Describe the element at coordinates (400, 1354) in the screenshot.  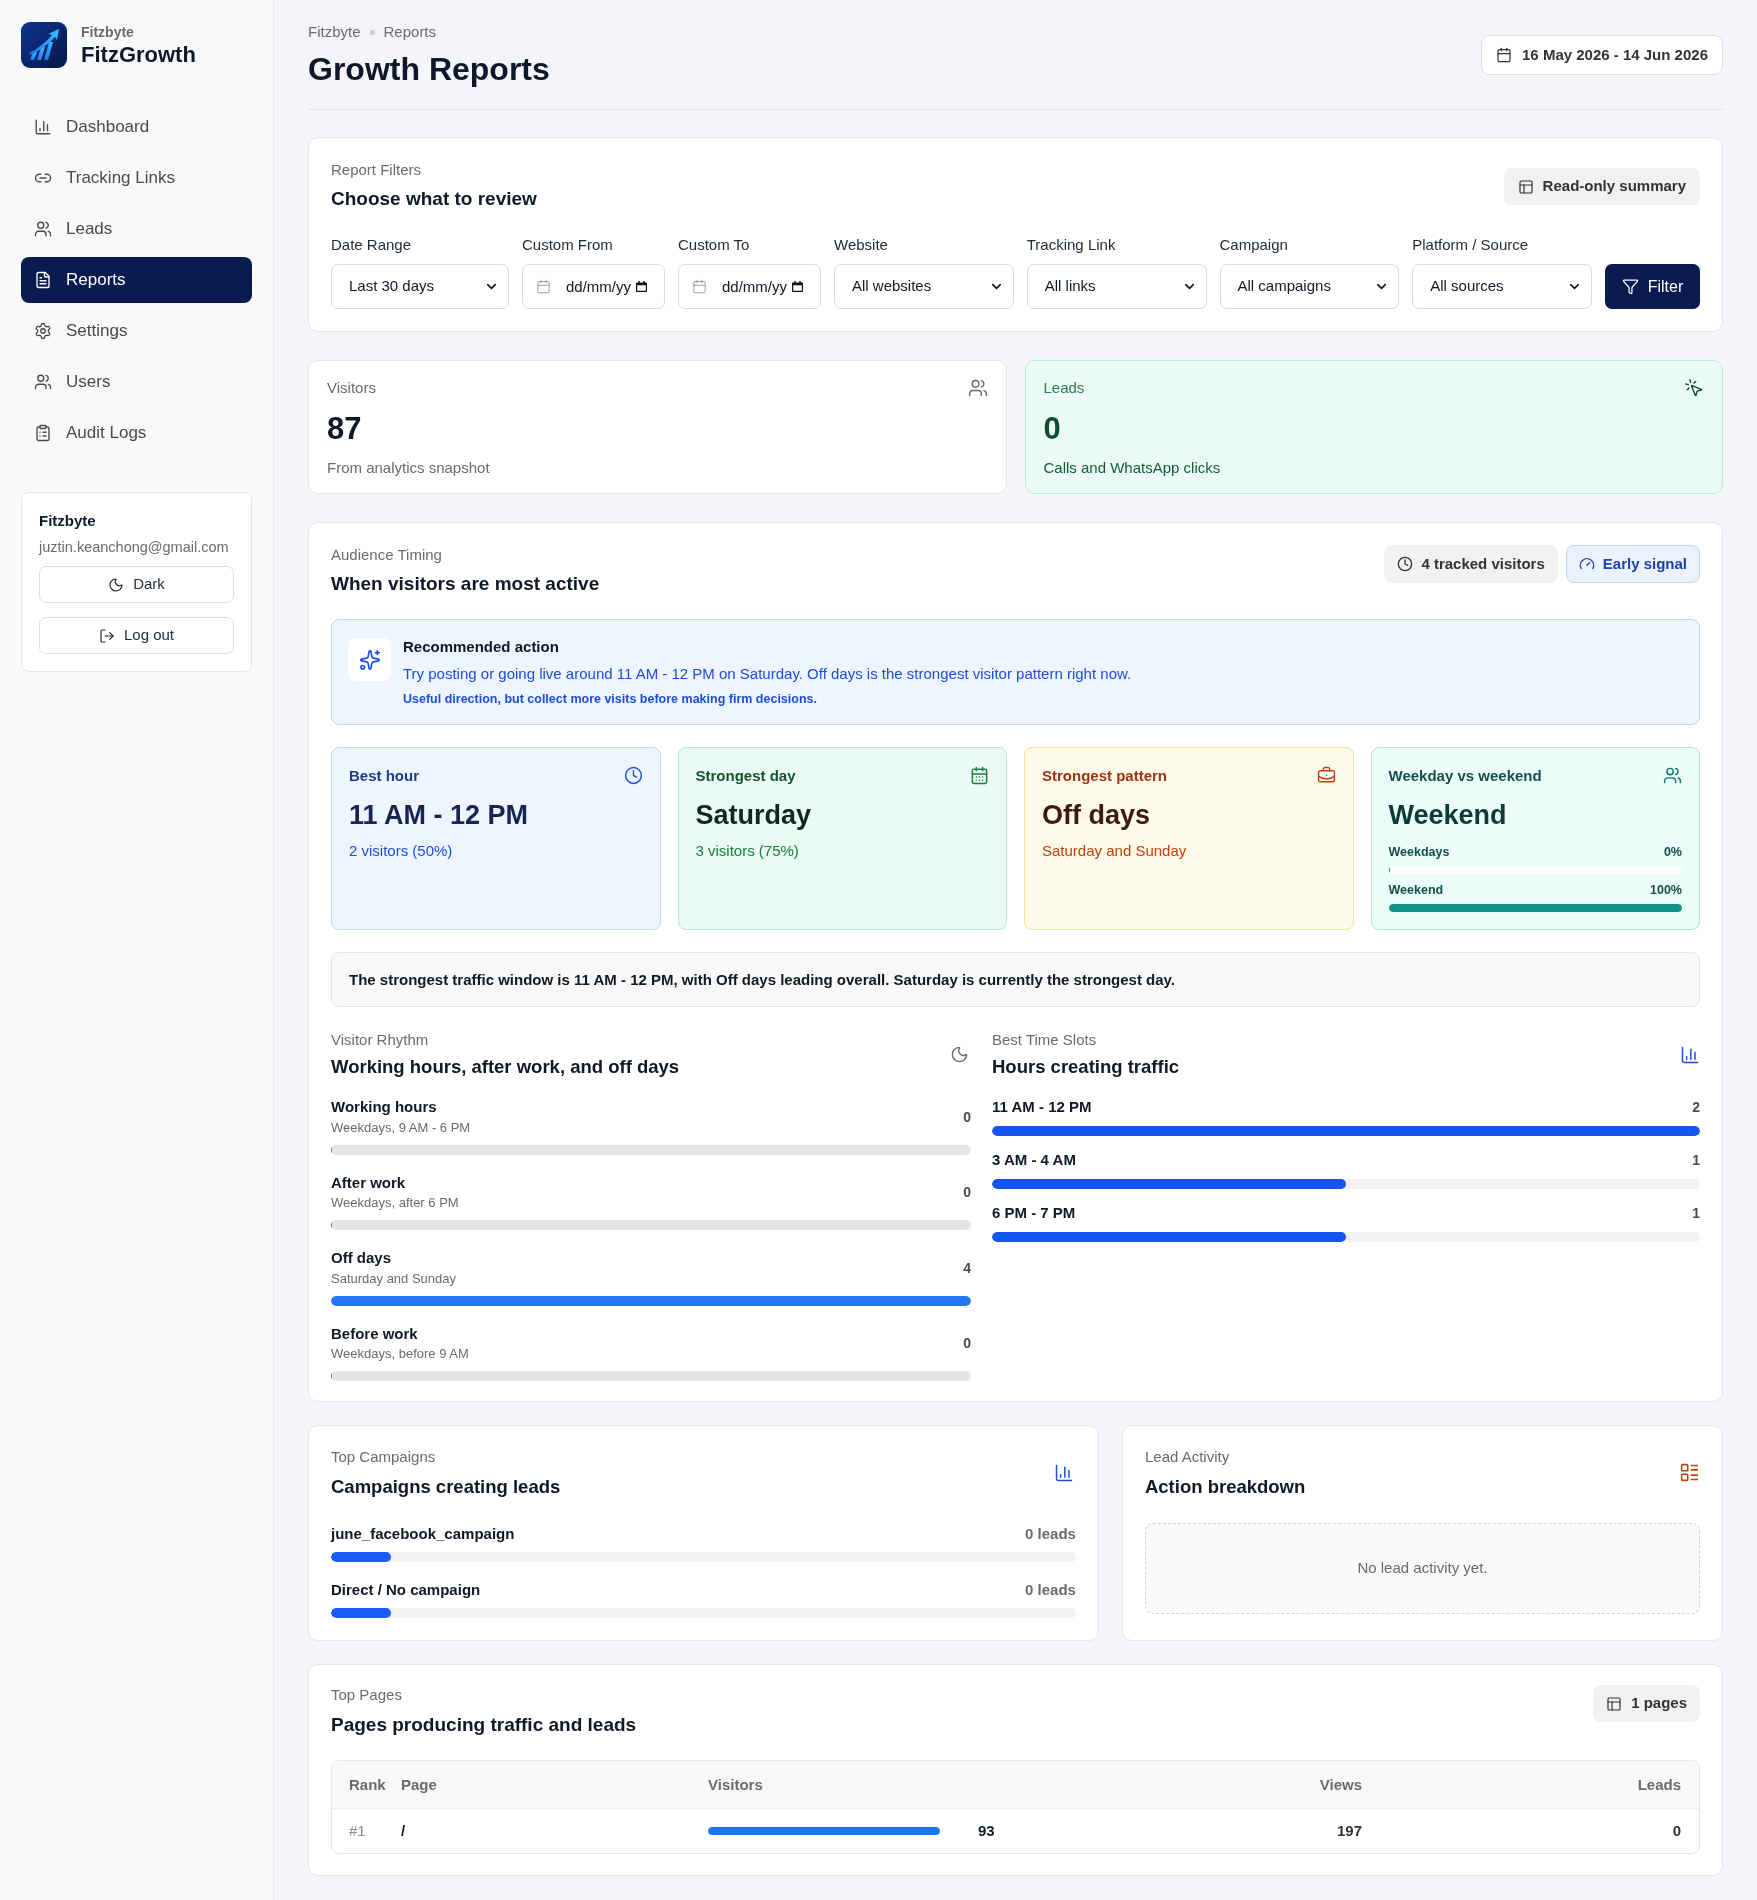
I see `rhythm-subtext: Weekdays, before 9 AM` at that location.